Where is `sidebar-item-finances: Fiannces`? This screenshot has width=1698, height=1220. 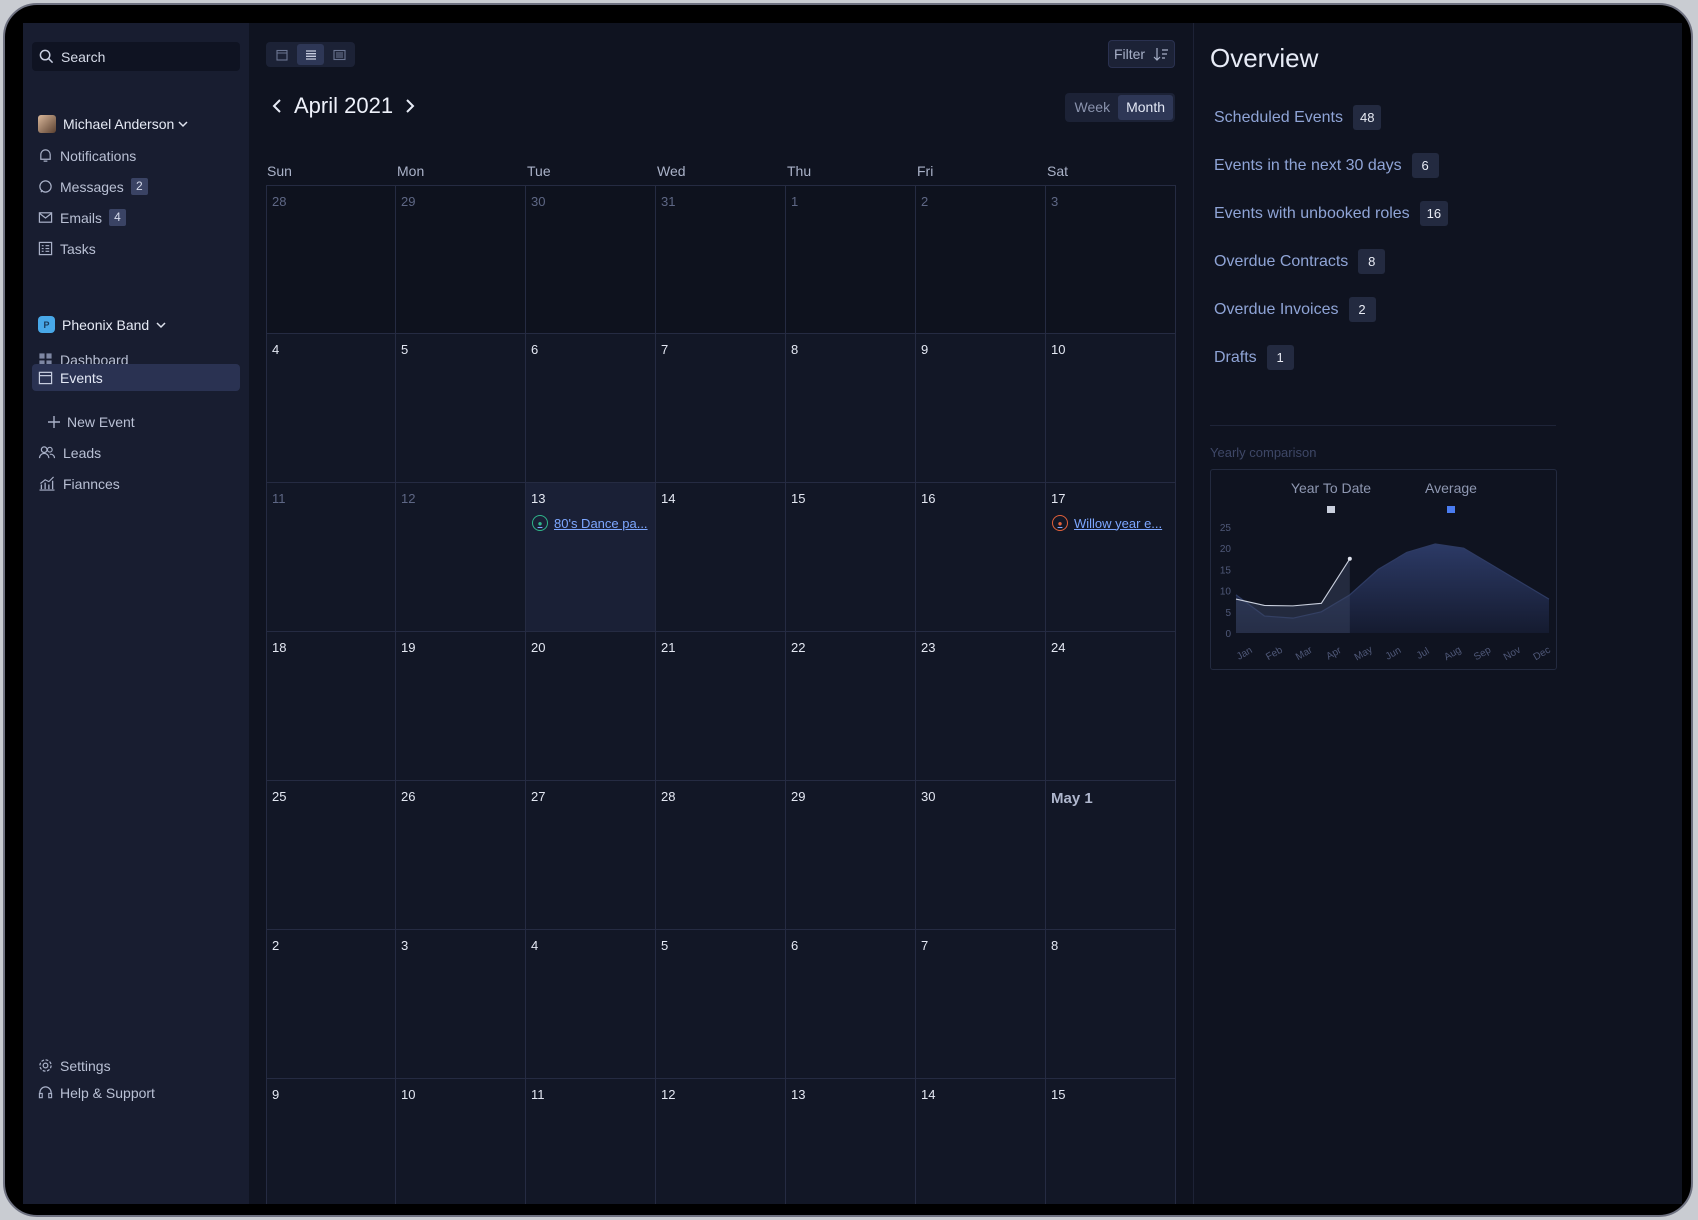
sidebar-item-finances: Fiannces is located at coordinates (136, 483).